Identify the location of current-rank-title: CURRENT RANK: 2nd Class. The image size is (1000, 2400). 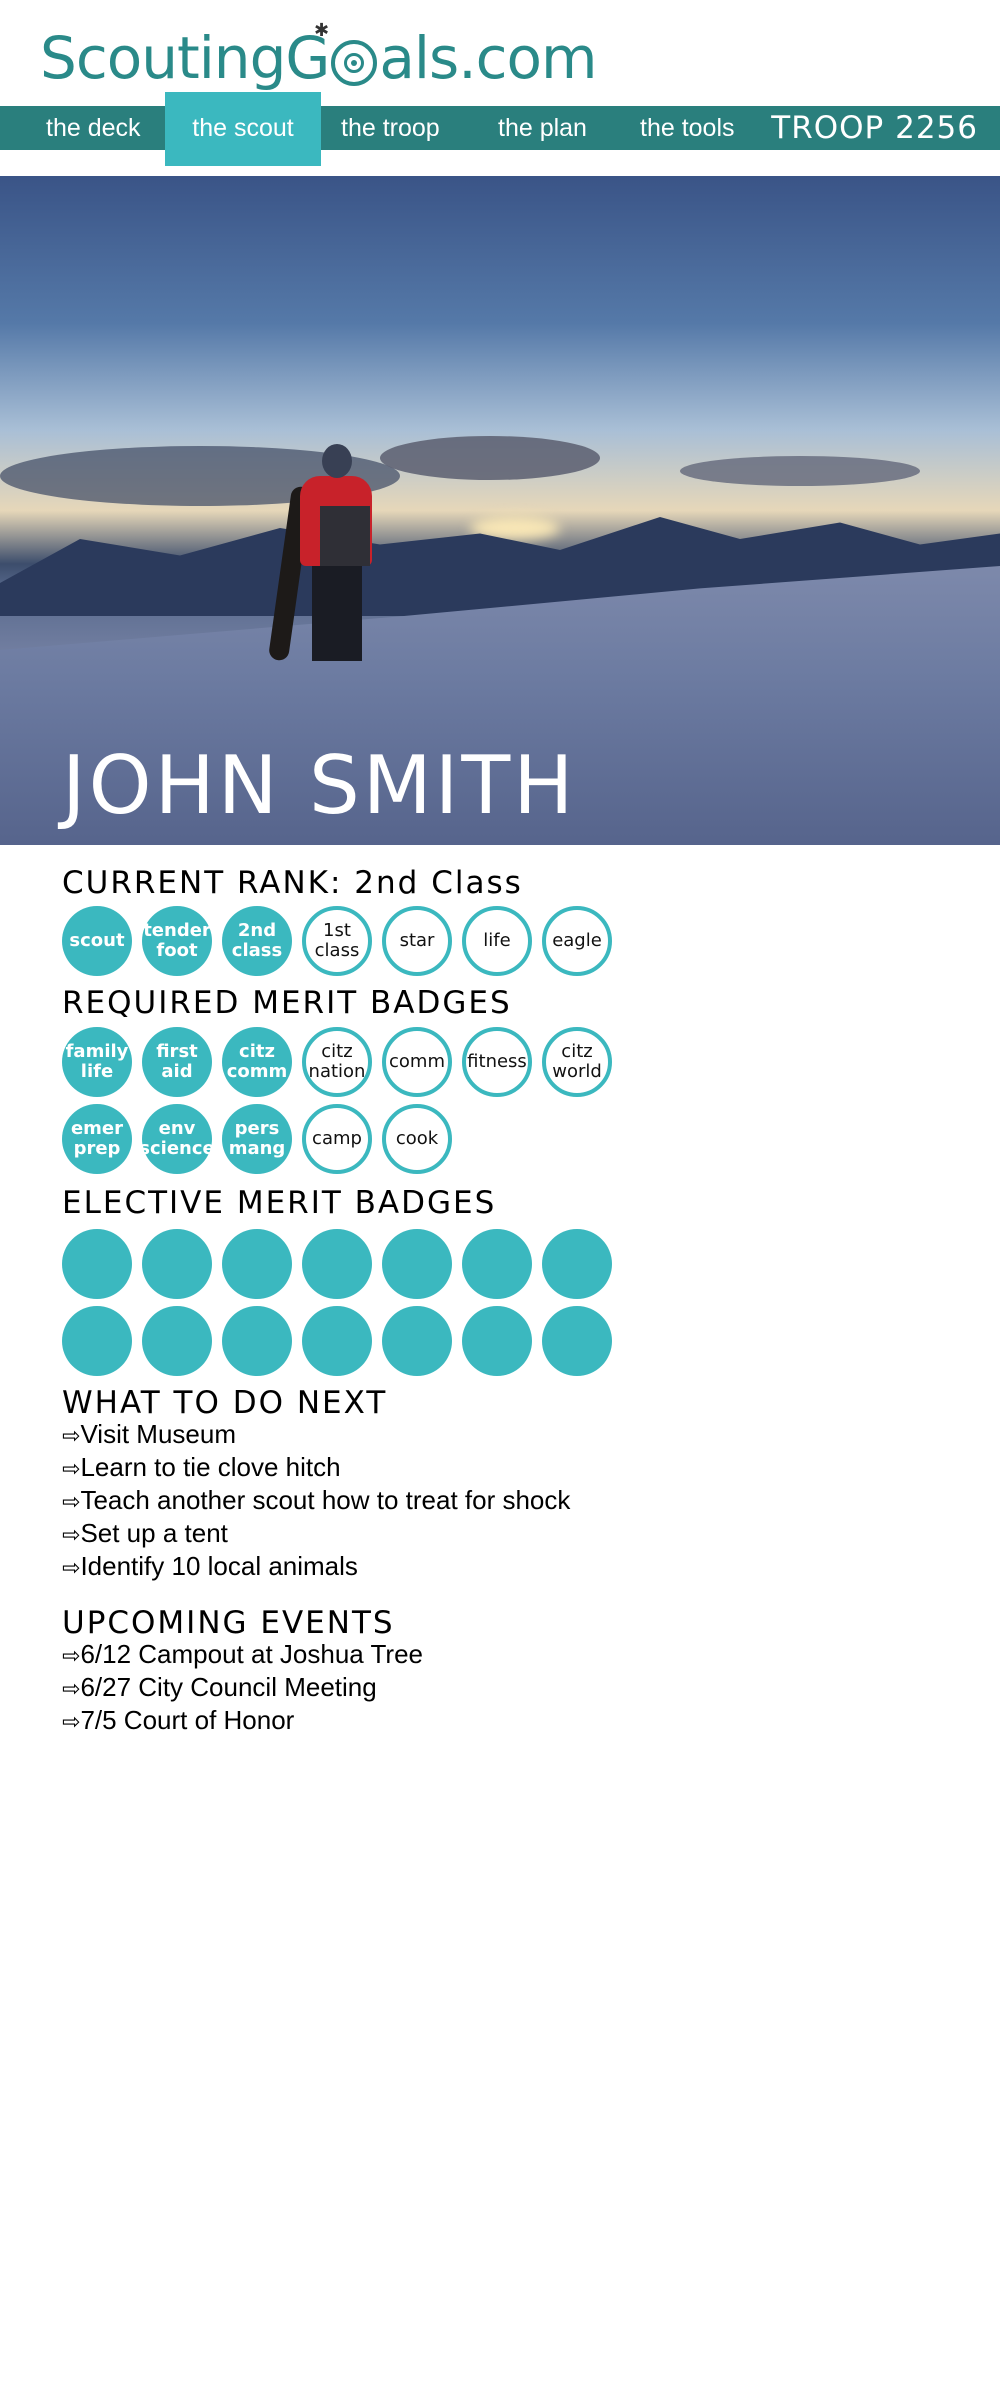
(292, 883).